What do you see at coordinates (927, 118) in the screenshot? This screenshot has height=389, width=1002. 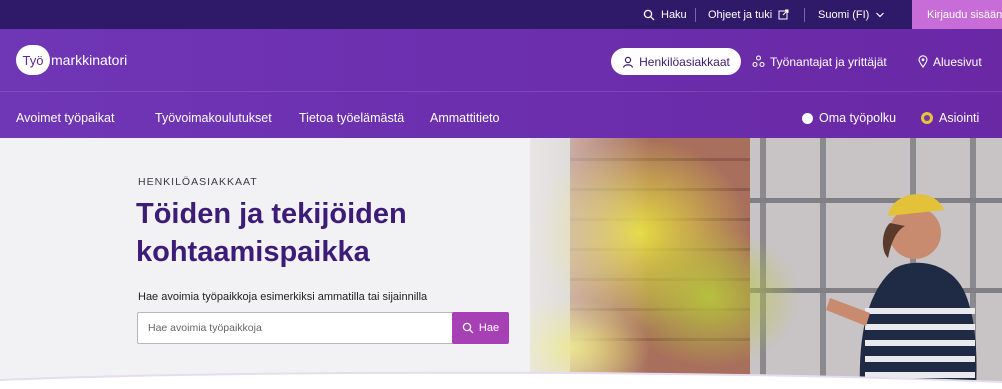 I see `services-icon` at bounding box center [927, 118].